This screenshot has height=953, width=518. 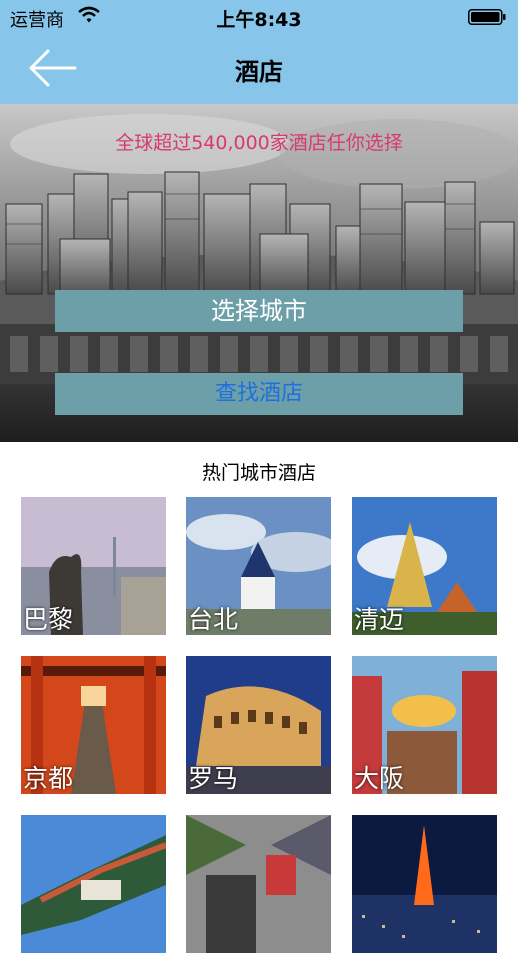 What do you see at coordinates (213, 778) in the screenshot?
I see `city-label: 罗马` at bounding box center [213, 778].